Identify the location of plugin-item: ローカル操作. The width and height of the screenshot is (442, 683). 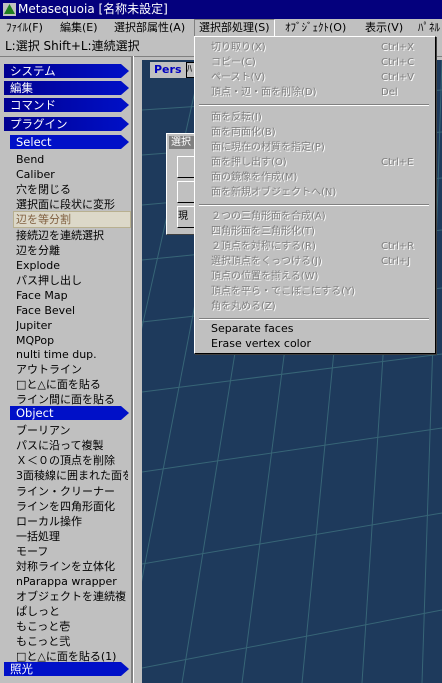
(72, 521).